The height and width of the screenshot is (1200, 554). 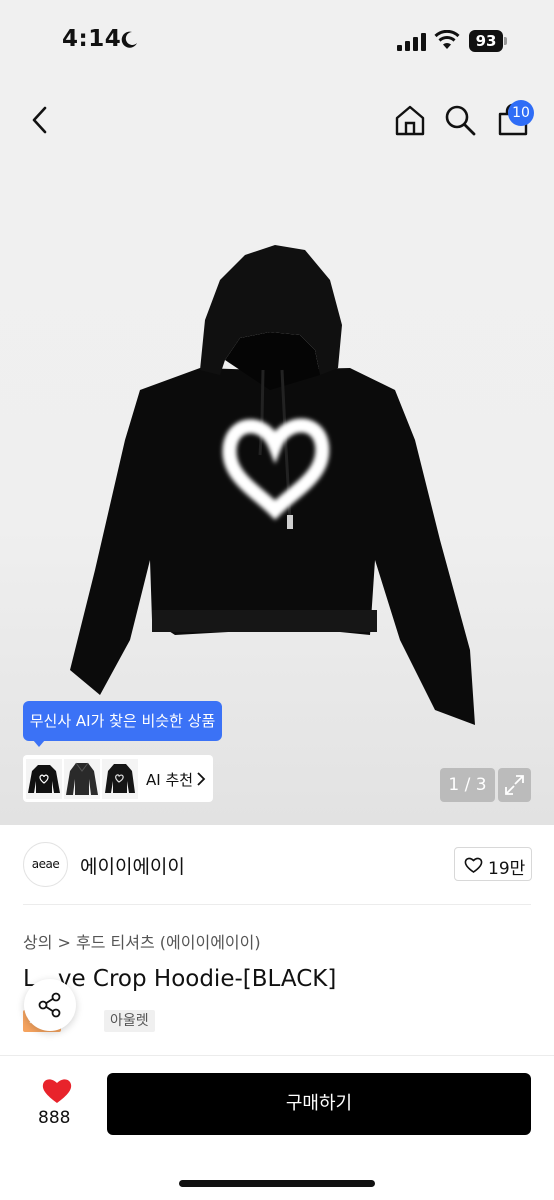 What do you see at coordinates (45, 864) in the screenshot?
I see `brand-logo: aeae` at bounding box center [45, 864].